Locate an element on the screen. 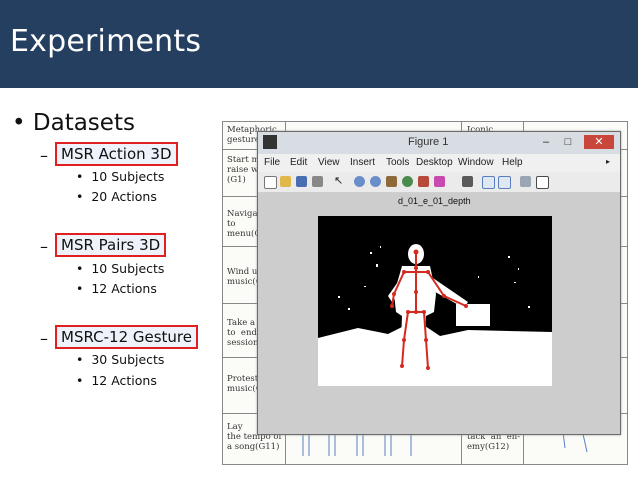  figure-title-bar: Figure 1 – □ ✕ is located at coordinates (439, 143).